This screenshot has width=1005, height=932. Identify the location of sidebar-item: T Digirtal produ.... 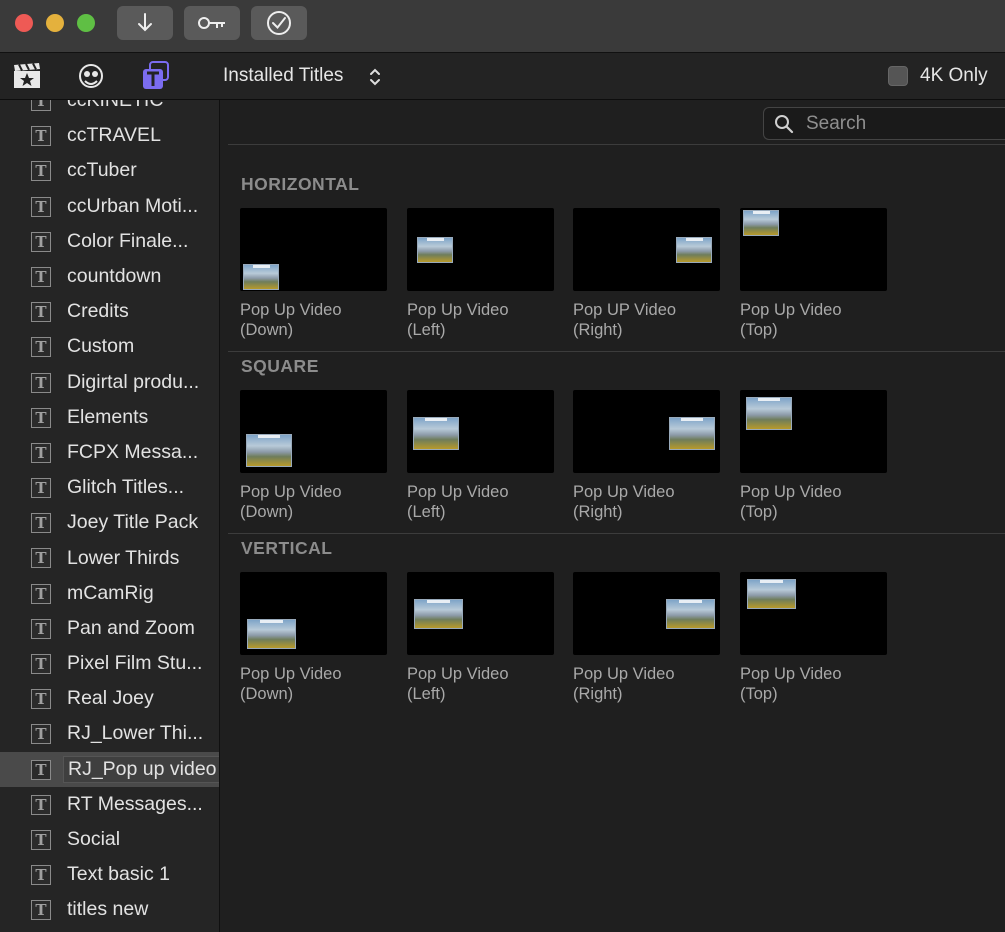
(109, 382).